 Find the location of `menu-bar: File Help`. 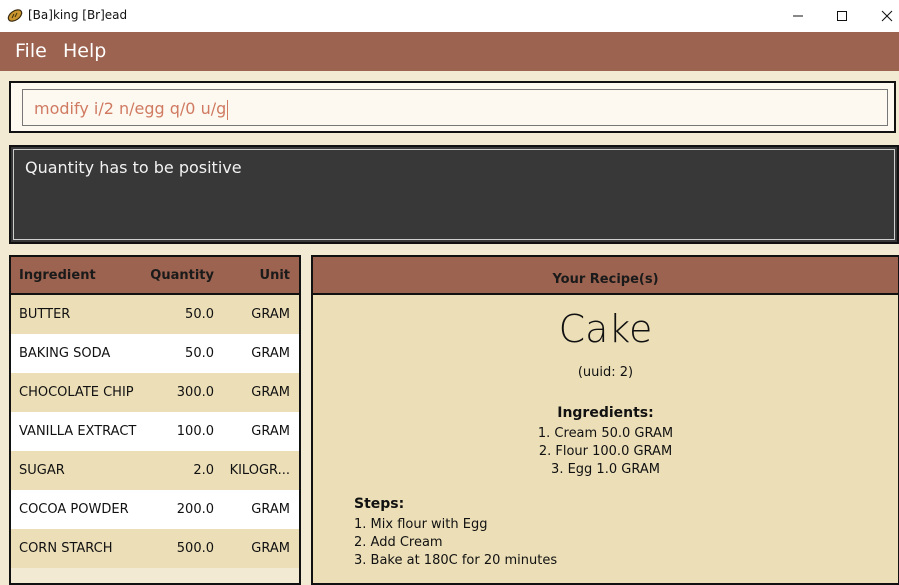

menu-bar: File Help is located at coordinates (449, 51).